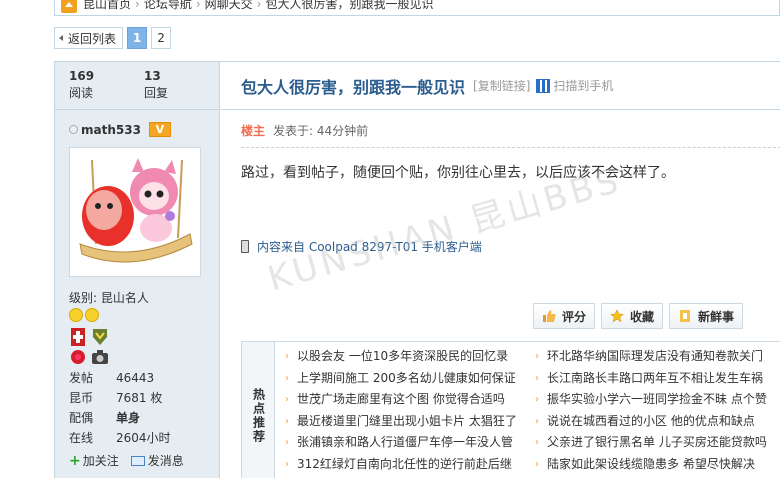 This screenshot has height=478, width=780. What do you see at coordinates (144, 129) in the screenshot?
I see `author-name-row: math533 V` at bounding box center [144, 129].